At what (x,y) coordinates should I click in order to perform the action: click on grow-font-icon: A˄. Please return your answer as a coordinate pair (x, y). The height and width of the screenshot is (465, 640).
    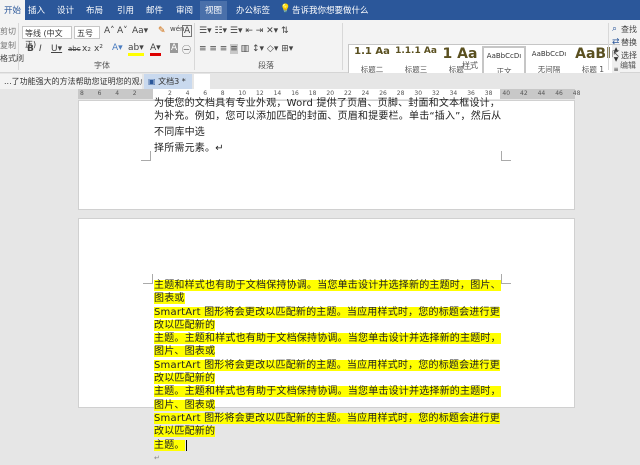
    Looking at the image, I should click on (109, 31).